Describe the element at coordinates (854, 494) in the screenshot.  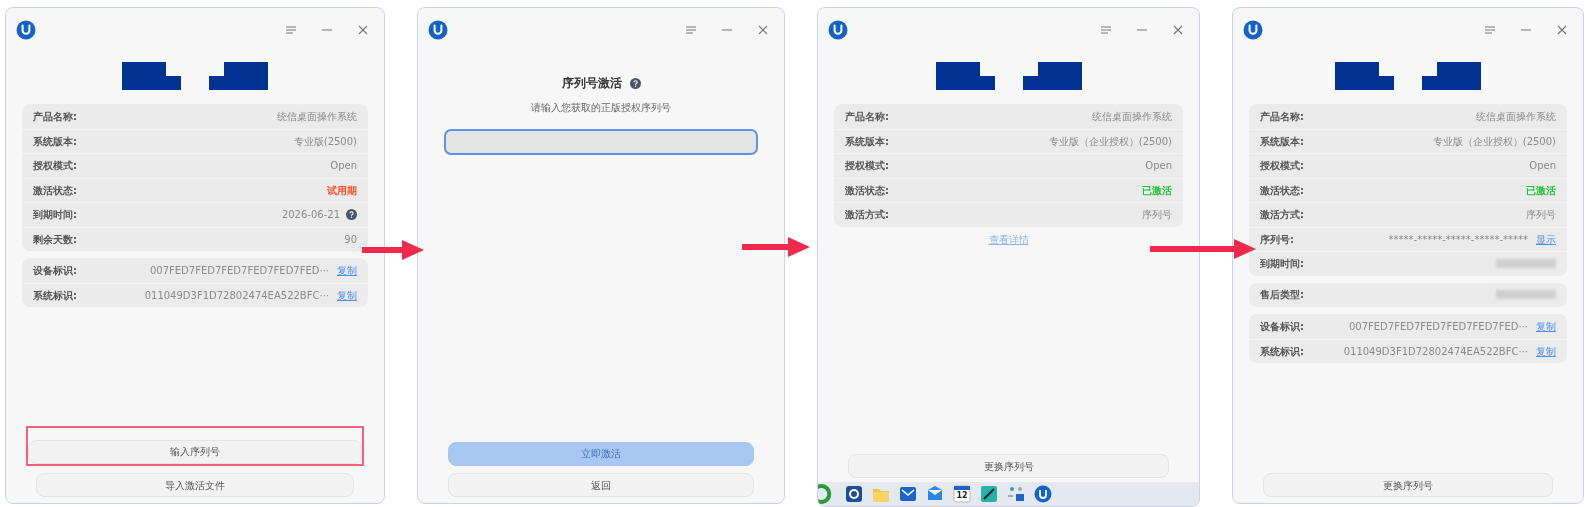
I see `gear-app-icon` at that location.